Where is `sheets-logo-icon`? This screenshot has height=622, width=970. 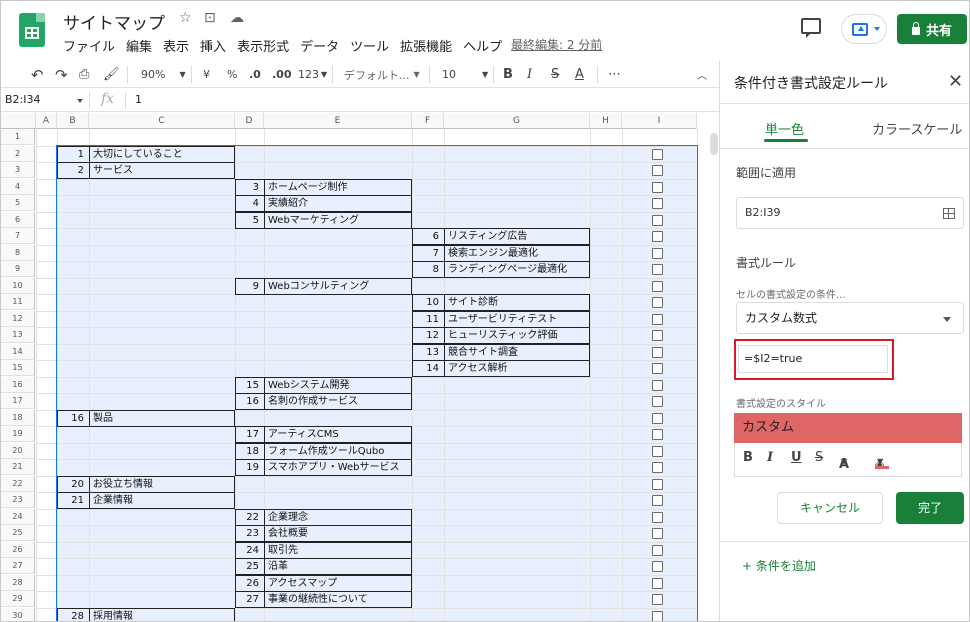 sheets-logo-icon is located at coordinates (32, 30).